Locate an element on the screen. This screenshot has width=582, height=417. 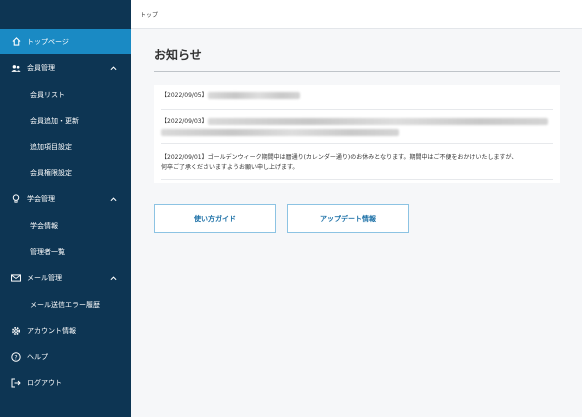
title-divider is located at coordinates (357, 71).